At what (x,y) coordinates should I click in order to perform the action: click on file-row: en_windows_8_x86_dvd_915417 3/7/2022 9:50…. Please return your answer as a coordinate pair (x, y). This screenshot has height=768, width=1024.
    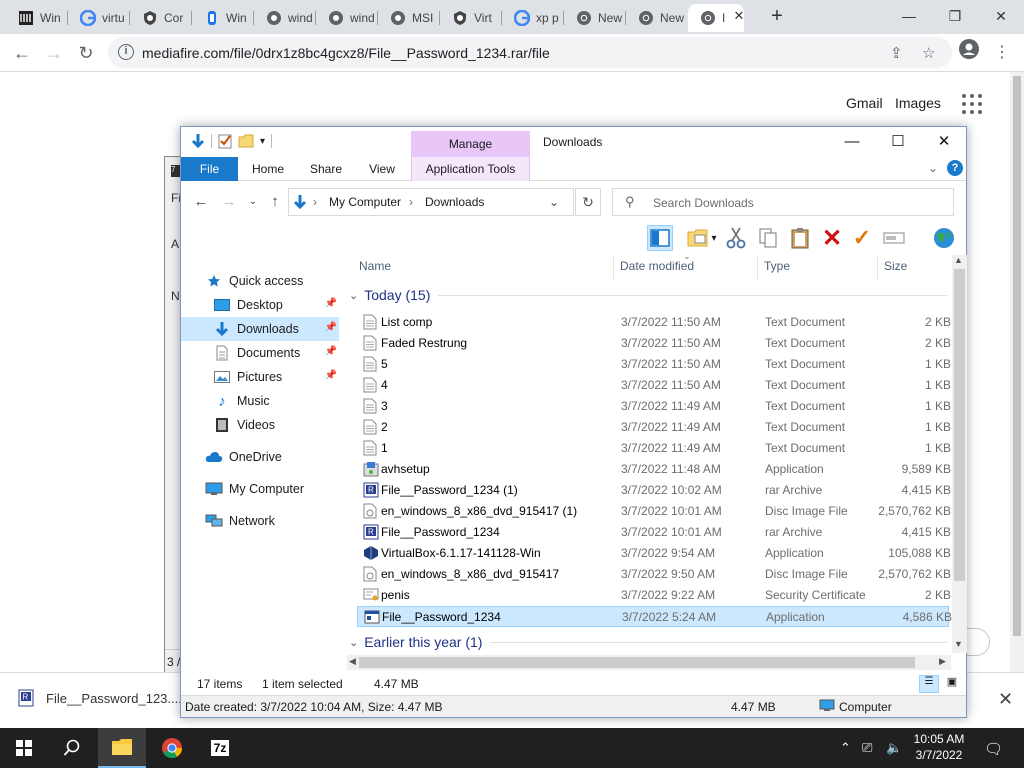
    Looking at the image, I should click on (654, 574).